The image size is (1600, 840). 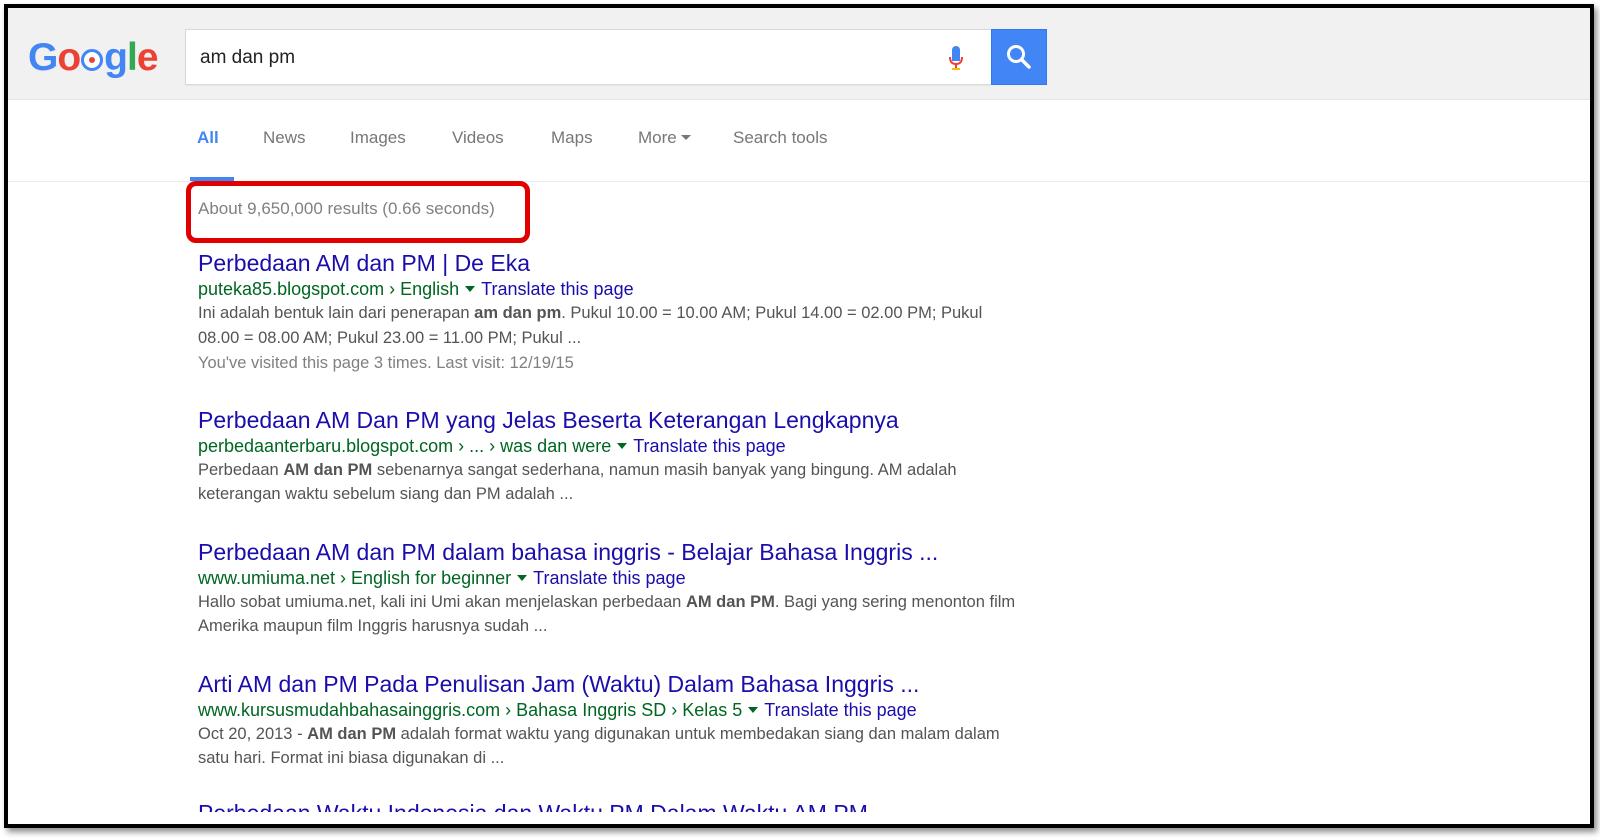 What do you see at coordinates (572, 138) in the screenshot?
I see `tab-maps: Maps` at bounding box center [572, 138].